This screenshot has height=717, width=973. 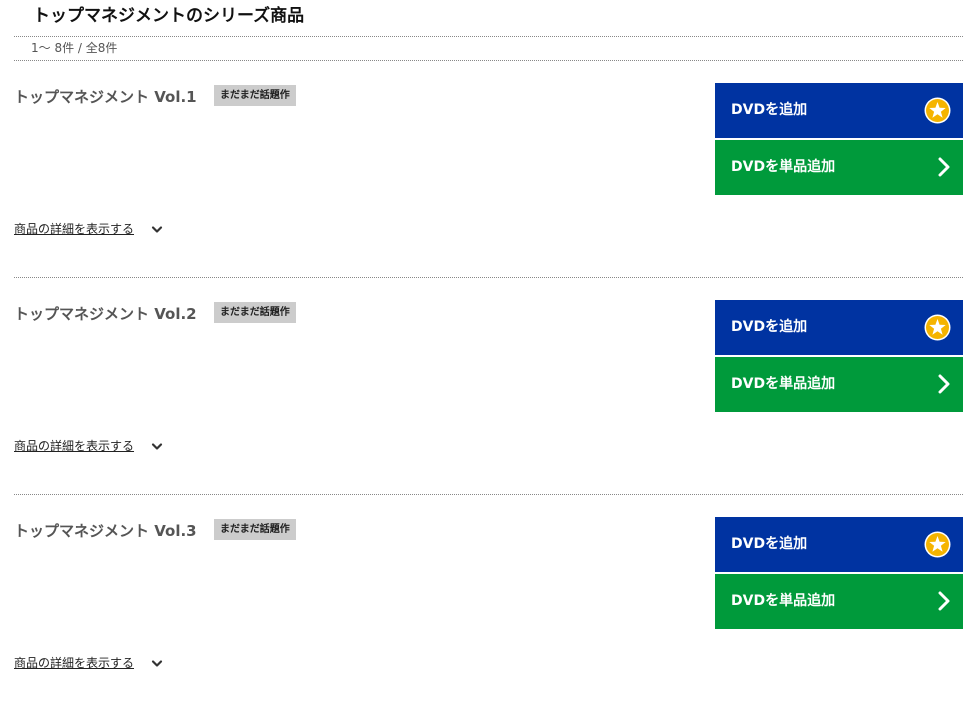 What do you see at coordinates (105, 314) in the screenshot?
I see `item-title: トップマネジメント Vol.2` at bounding box center [105, 314].